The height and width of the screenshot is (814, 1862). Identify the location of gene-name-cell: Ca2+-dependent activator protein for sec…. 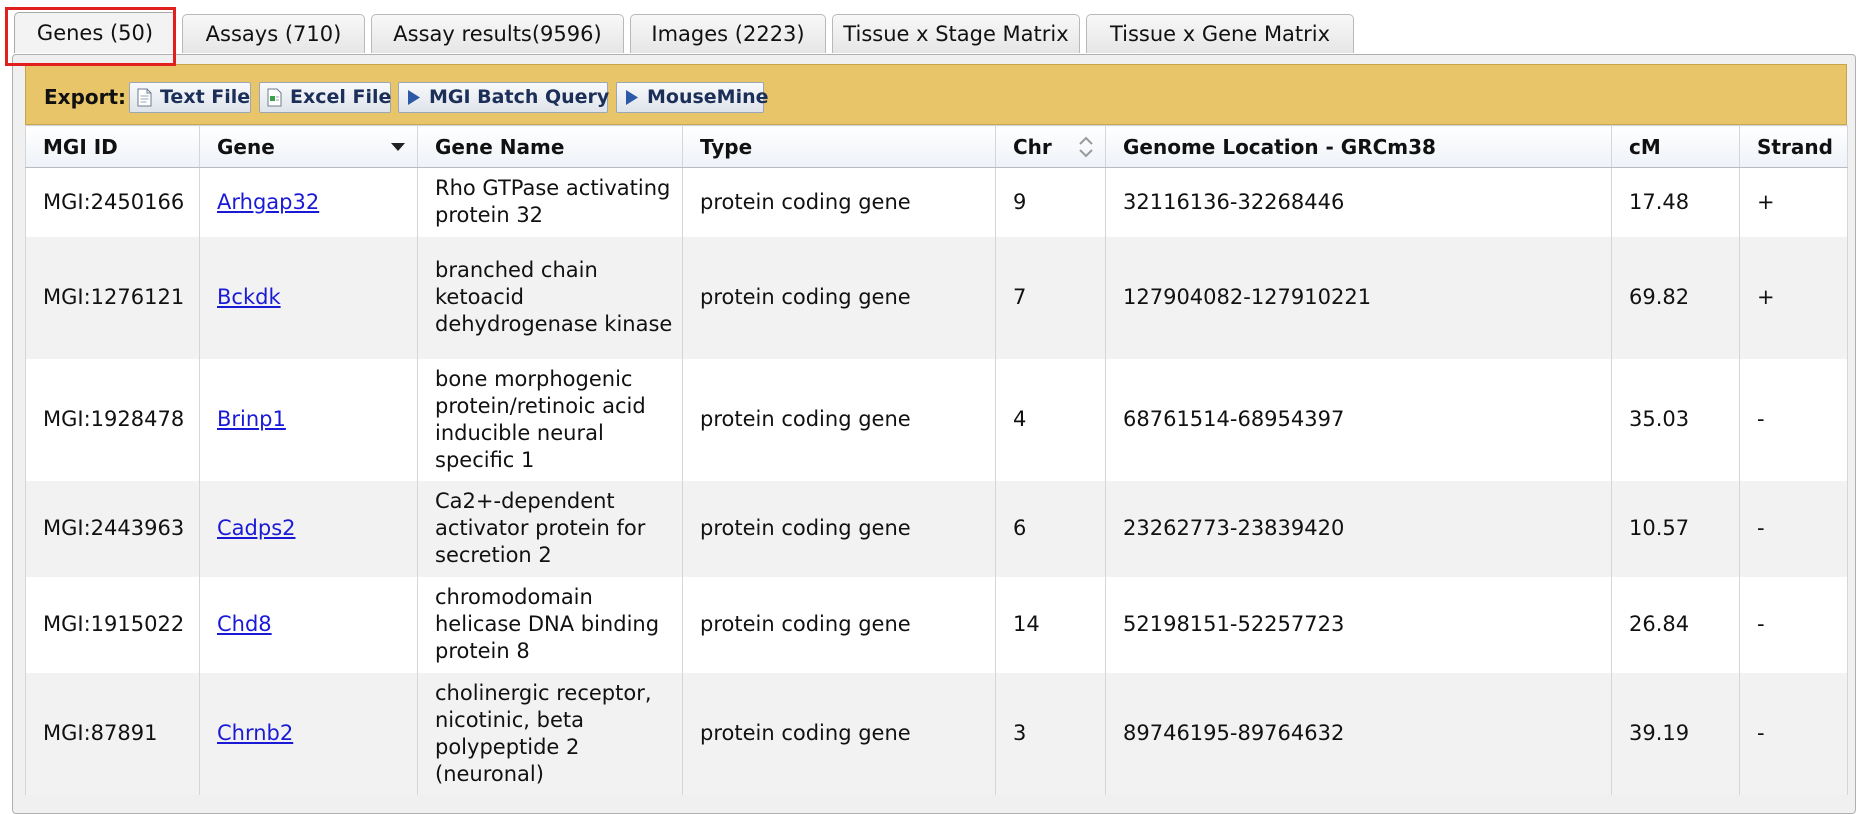
(550, 528).